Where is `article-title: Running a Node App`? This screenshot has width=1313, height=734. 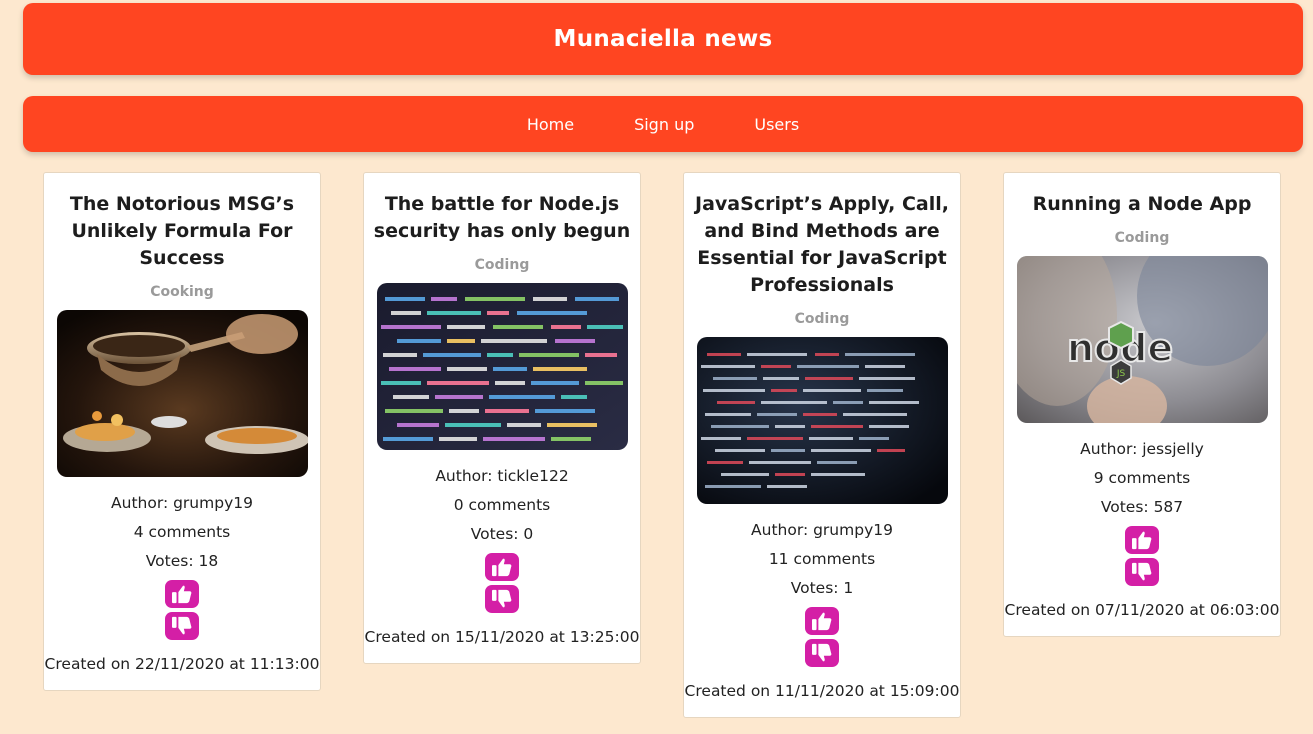
article-title: Running a Node App is located at coordinates (1142, 204).